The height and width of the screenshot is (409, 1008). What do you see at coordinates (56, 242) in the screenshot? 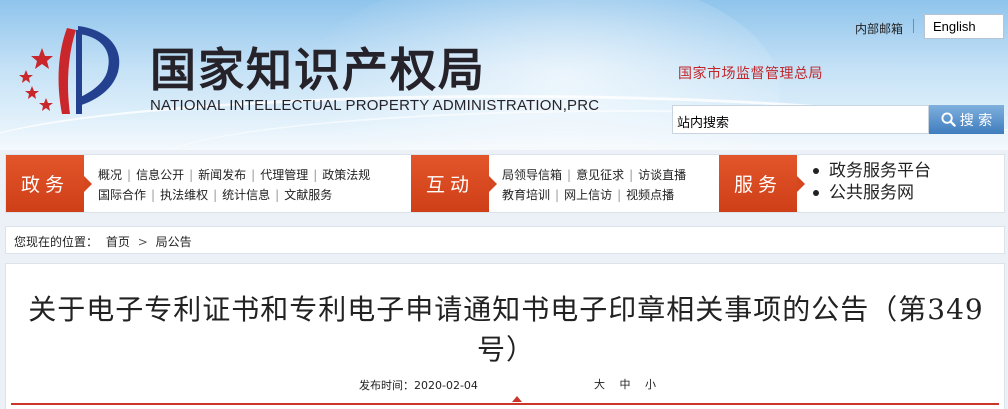
I see `breadcrumb-prefix: 您现在的位置：` at bounding box center [56, 242].